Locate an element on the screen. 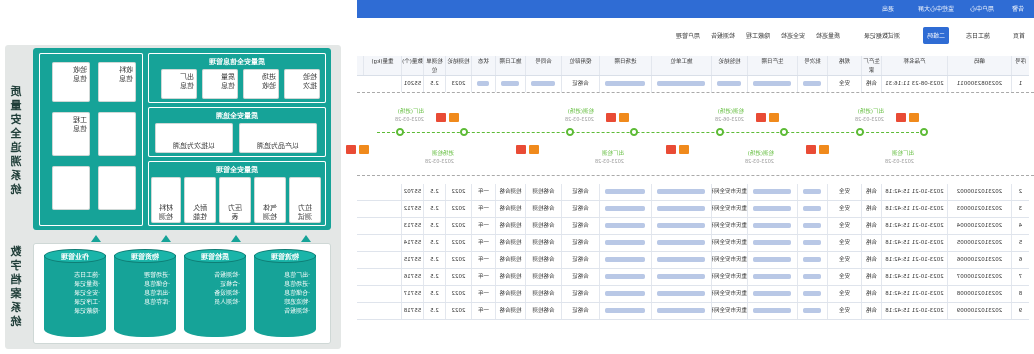 This screenshot has width=1034, height=354. table-cell: 55717 is located at coordinates (412, 294).